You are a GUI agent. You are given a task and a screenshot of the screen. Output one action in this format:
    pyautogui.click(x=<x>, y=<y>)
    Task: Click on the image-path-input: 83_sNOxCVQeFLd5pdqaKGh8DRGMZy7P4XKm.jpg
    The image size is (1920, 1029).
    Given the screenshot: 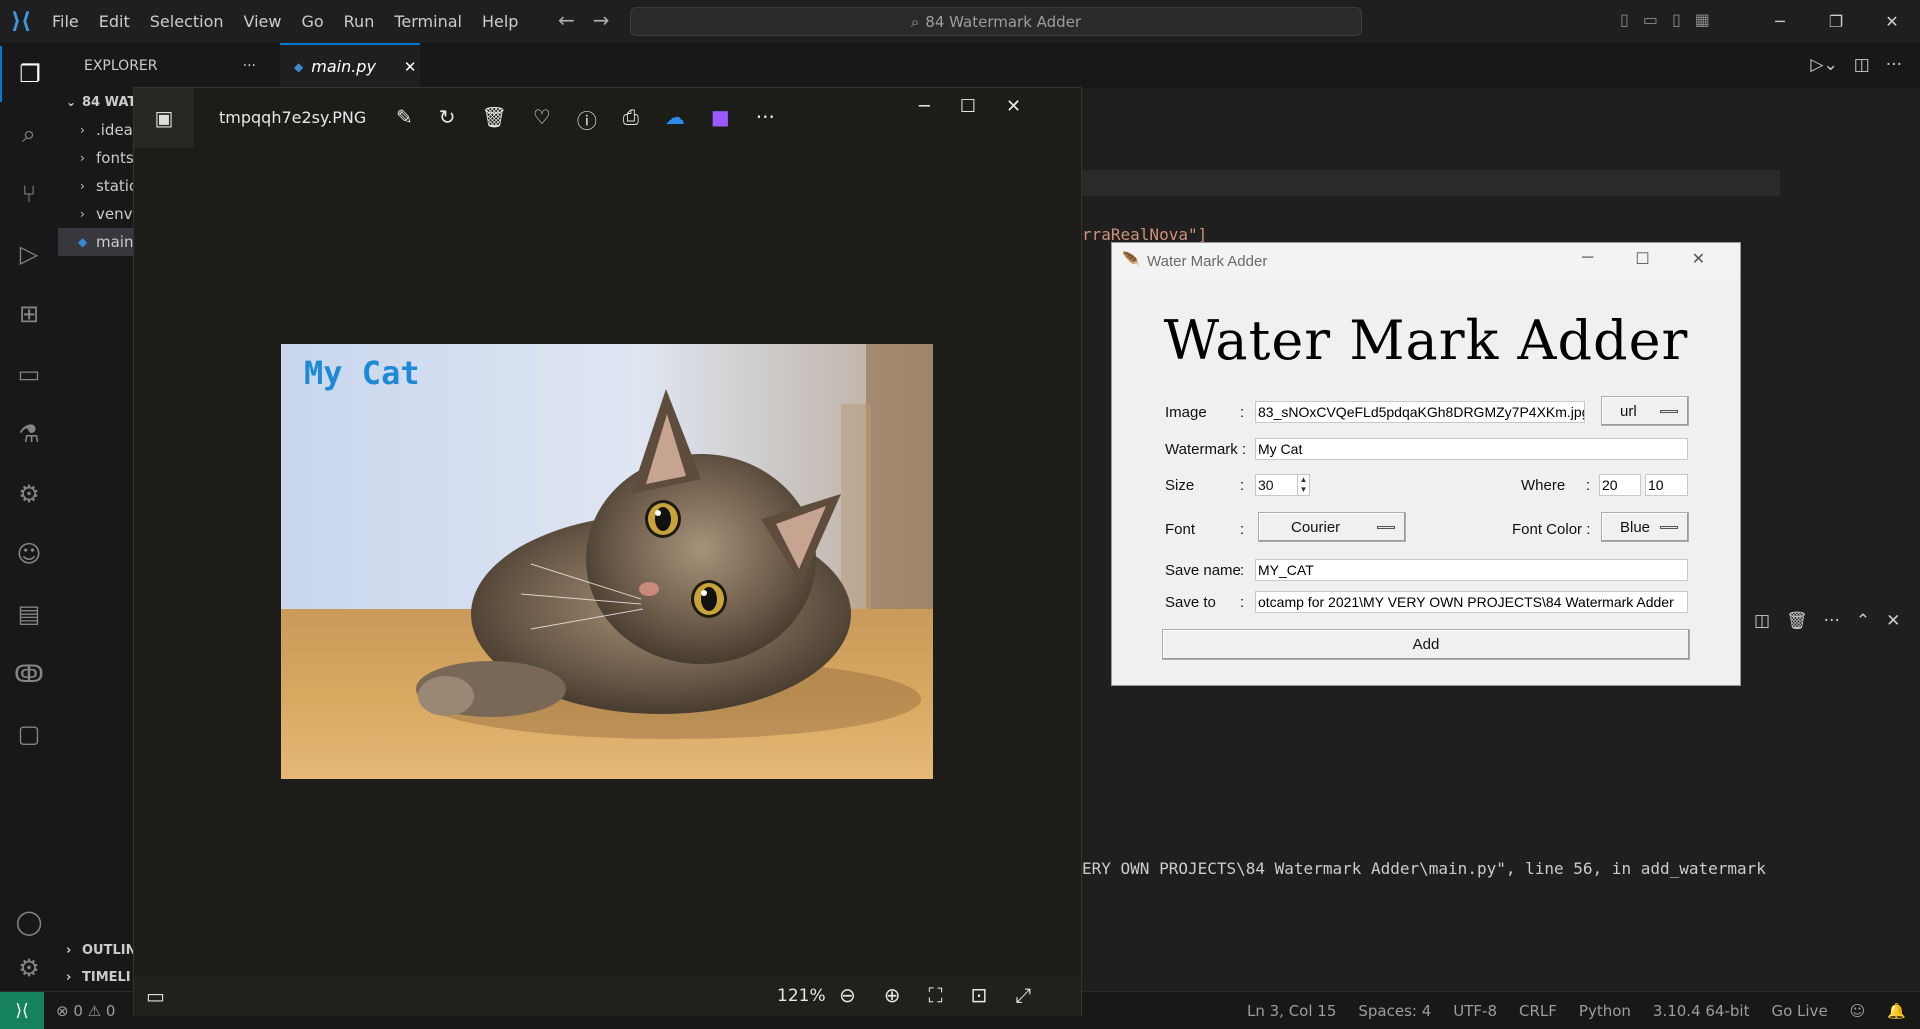 What is the action you would take?
    pyautogui.click(x=1420, y=412)
    